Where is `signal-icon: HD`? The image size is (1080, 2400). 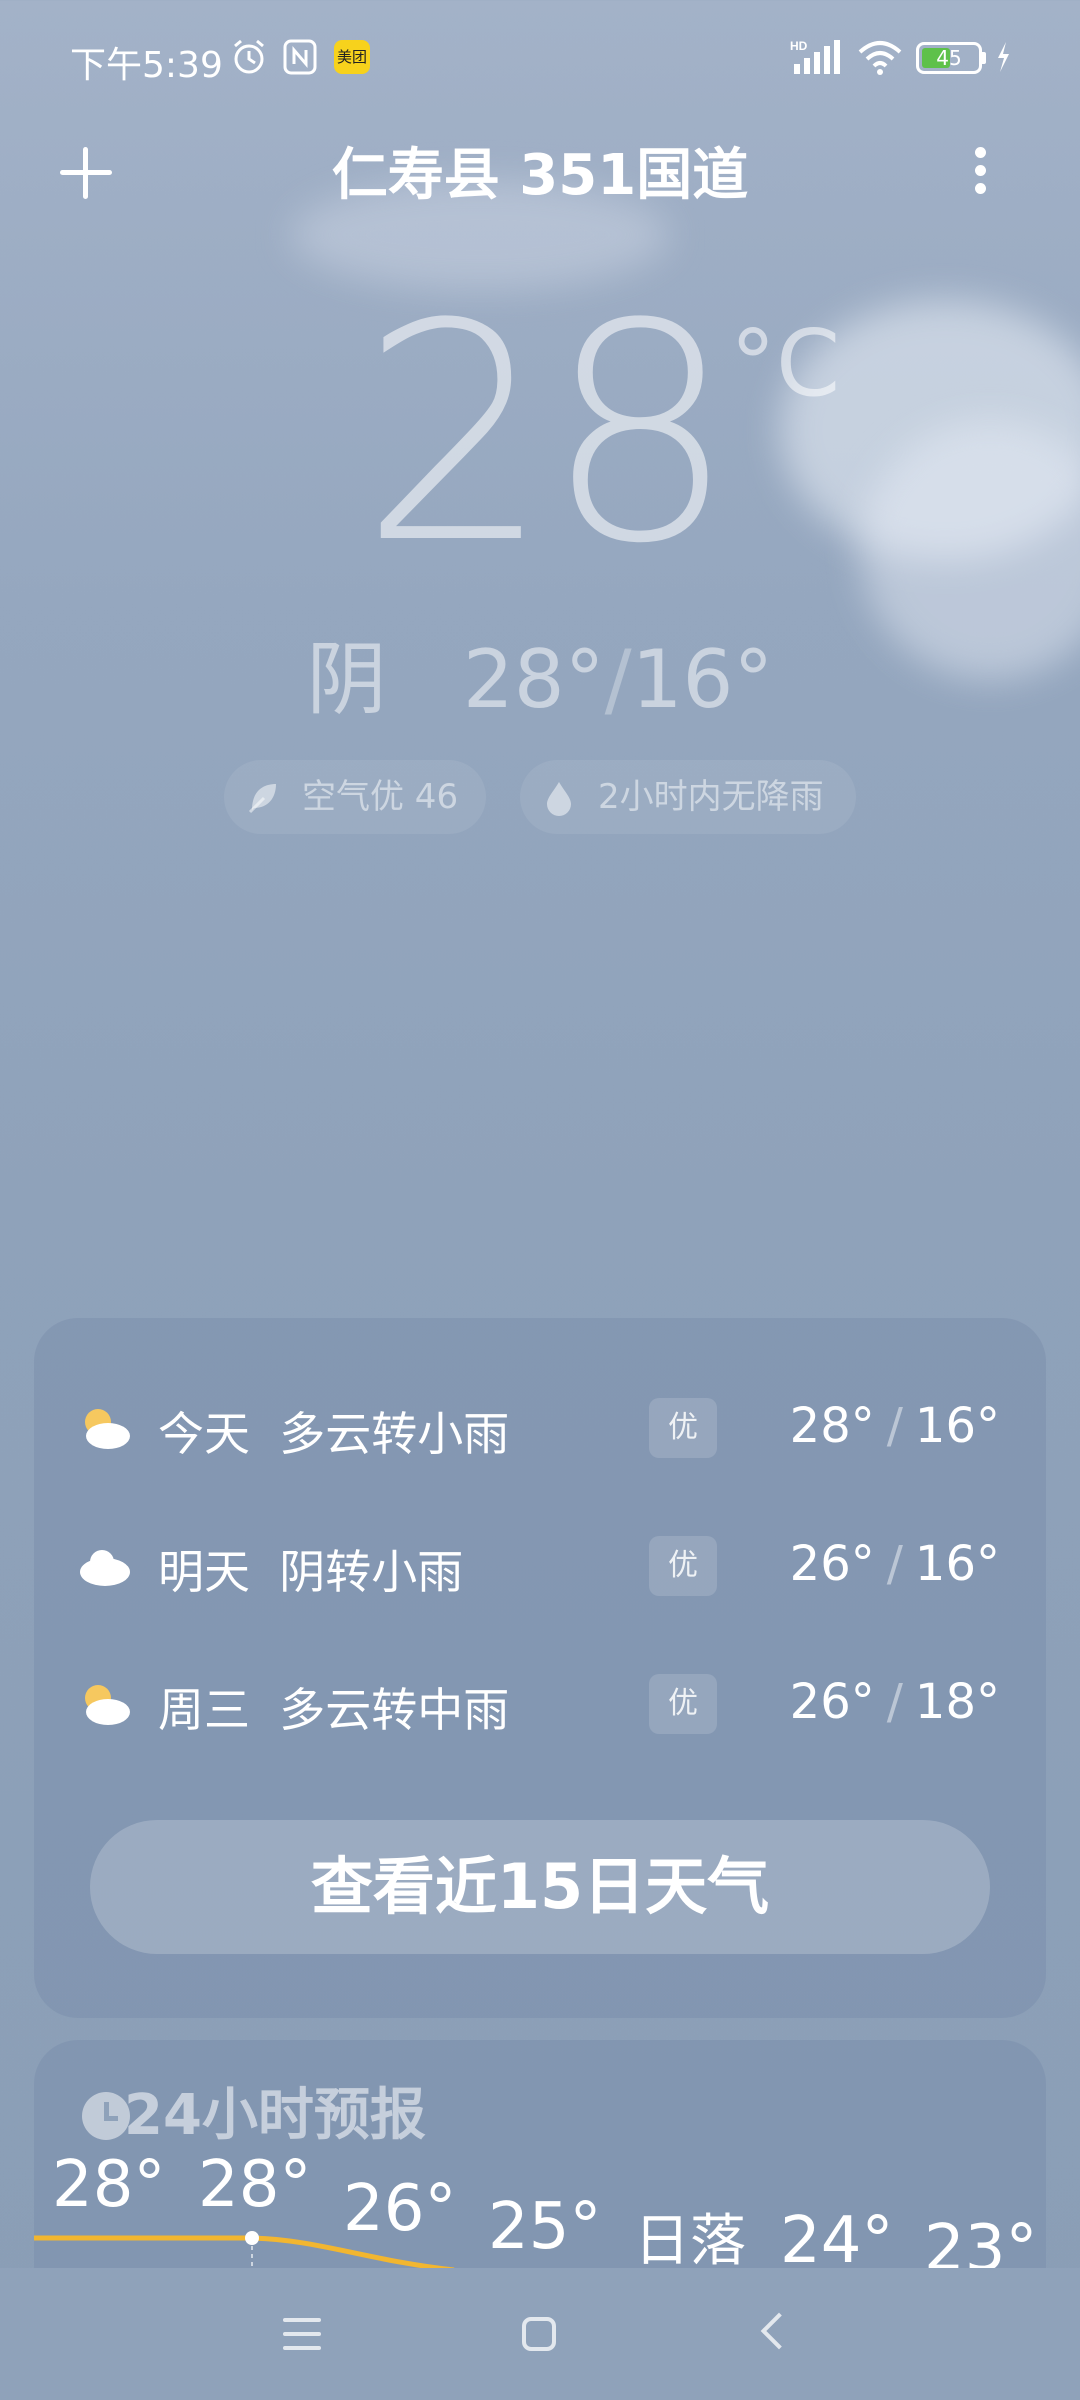 signal-icon: HD is located at coordinates (815, 56).